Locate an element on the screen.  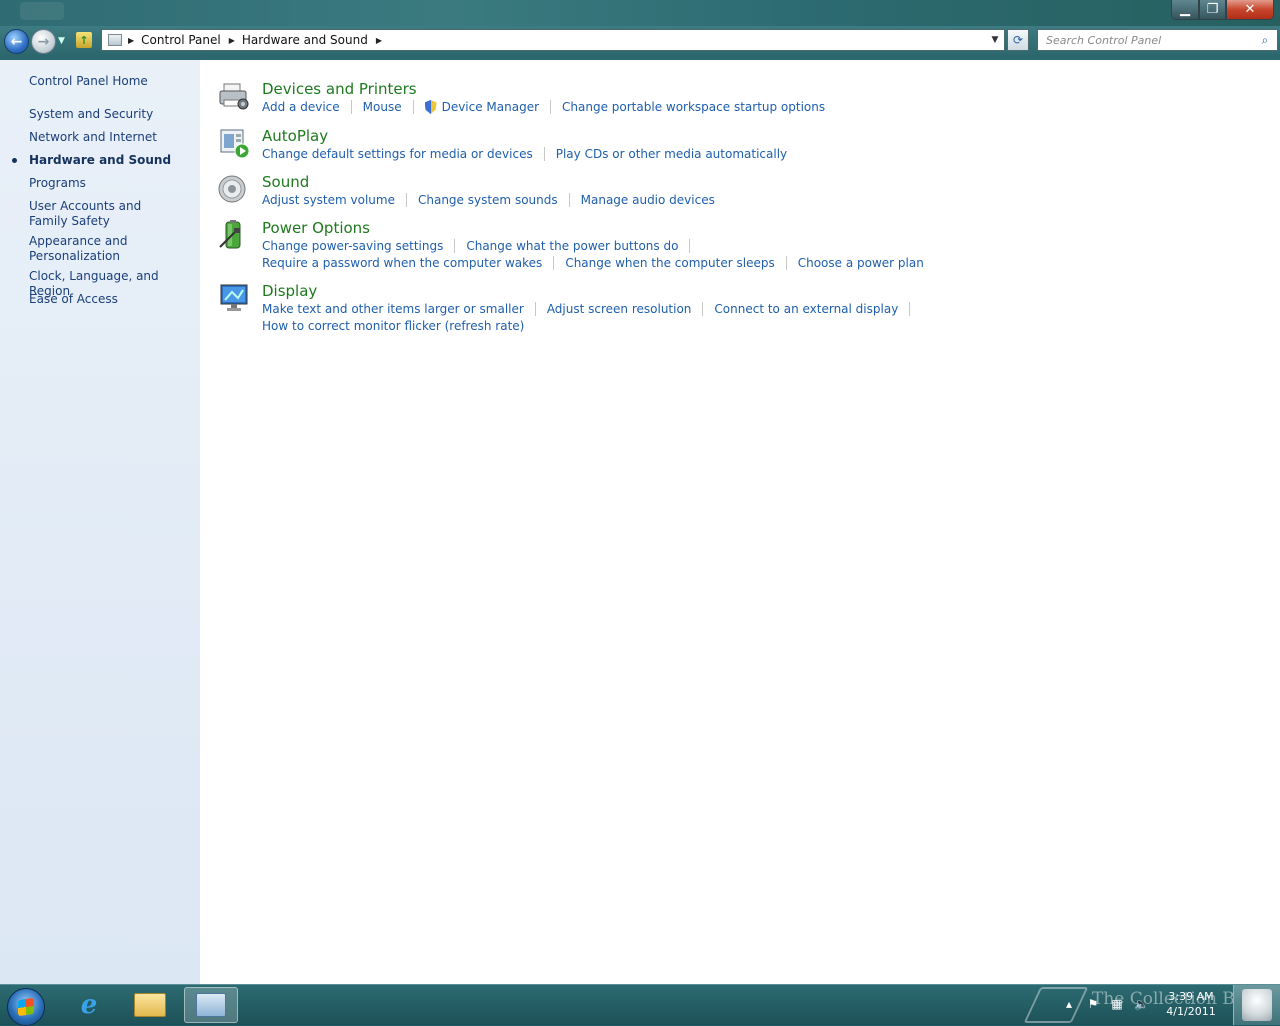
devices-printers-title: Devices and Printers is located at coordinates (339, 89).